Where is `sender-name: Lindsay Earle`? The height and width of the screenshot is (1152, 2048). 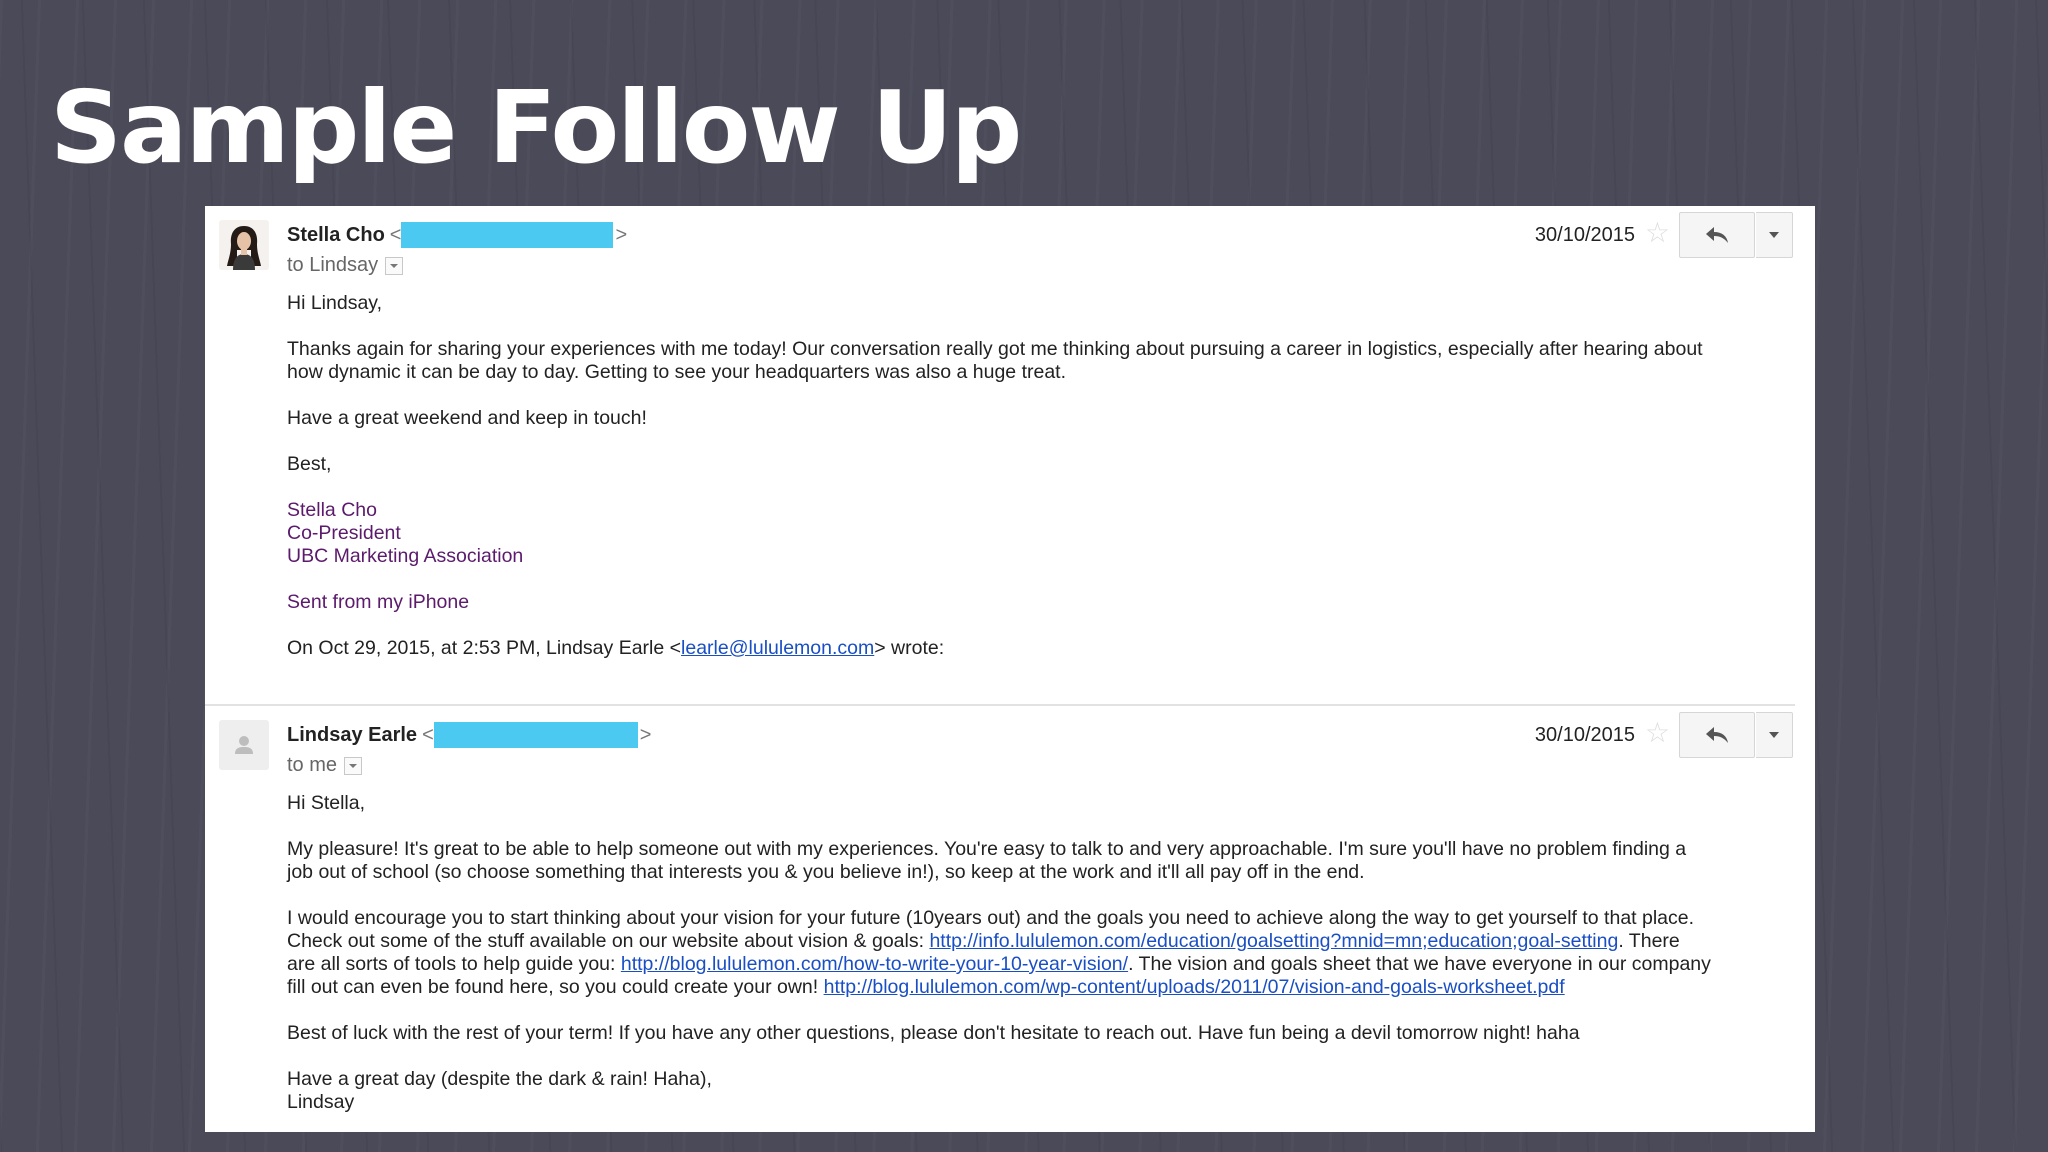 sender-name: Lindsay Earle is located at coordinates (352, 735).